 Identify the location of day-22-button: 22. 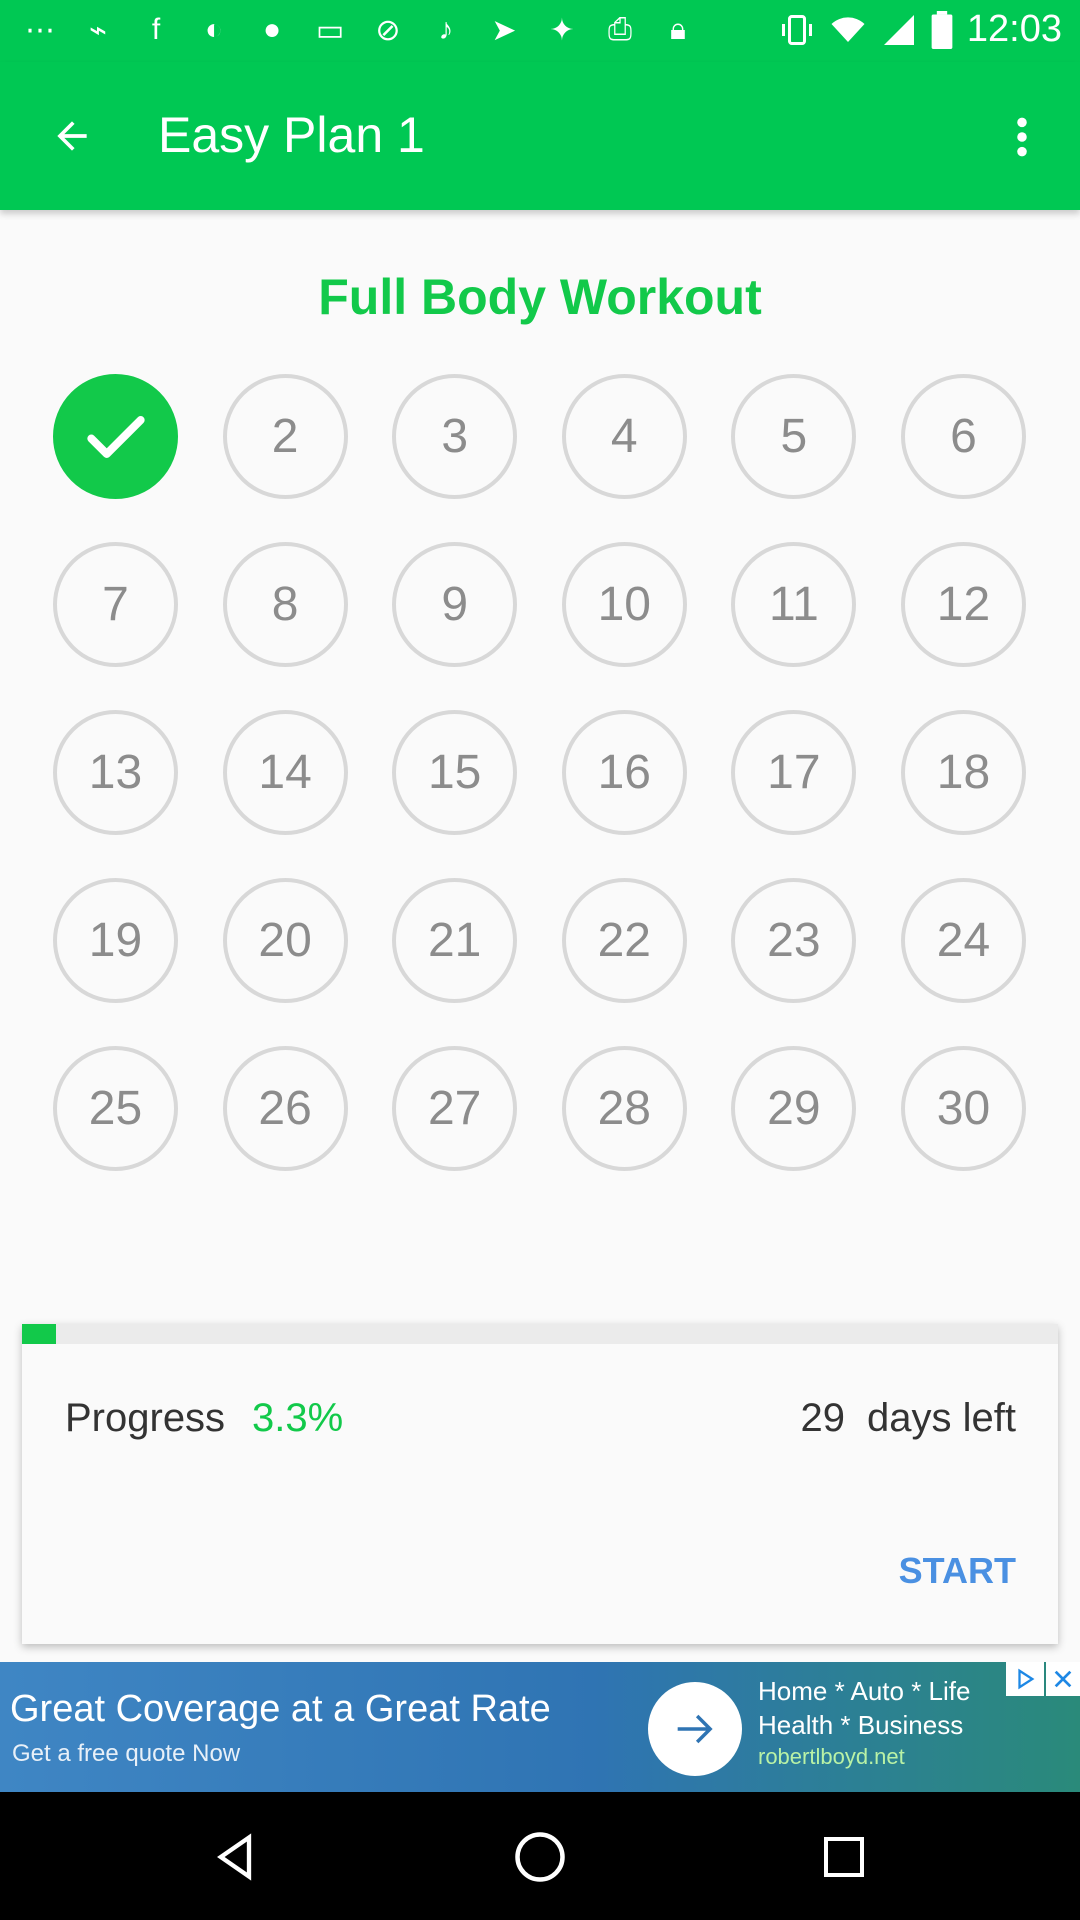
(624, 940).